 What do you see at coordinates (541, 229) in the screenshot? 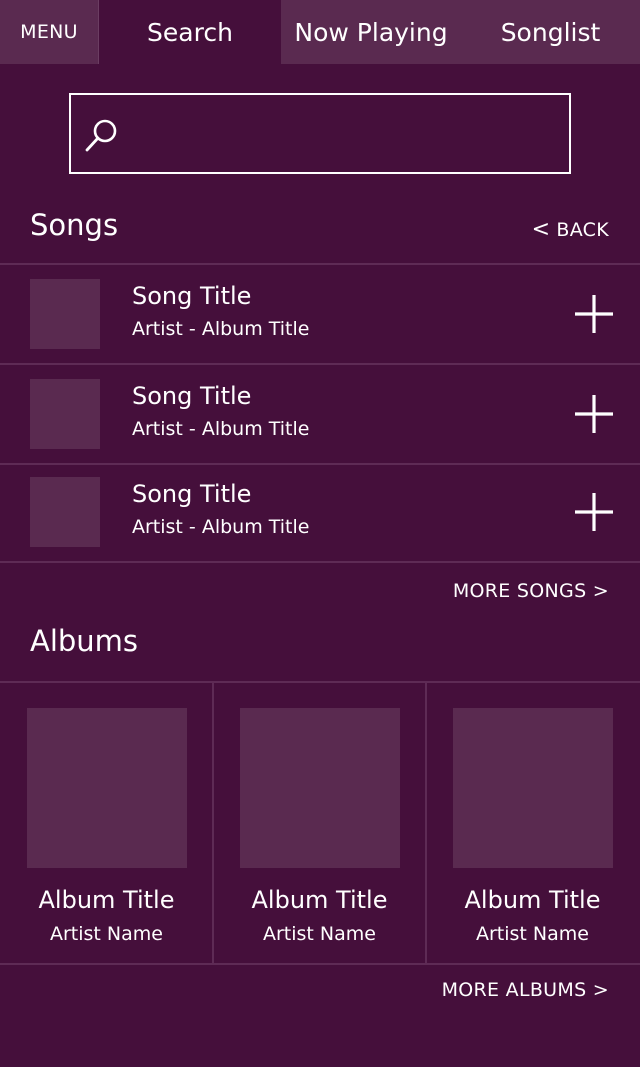
I see `chevron-left-icon: <` at bounding box center [541, 229].